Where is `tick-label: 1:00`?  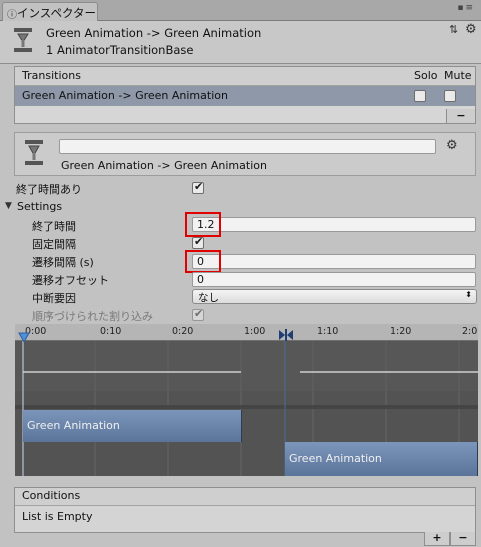
tick-label: 1:00 is located at coordinates (255, 331).